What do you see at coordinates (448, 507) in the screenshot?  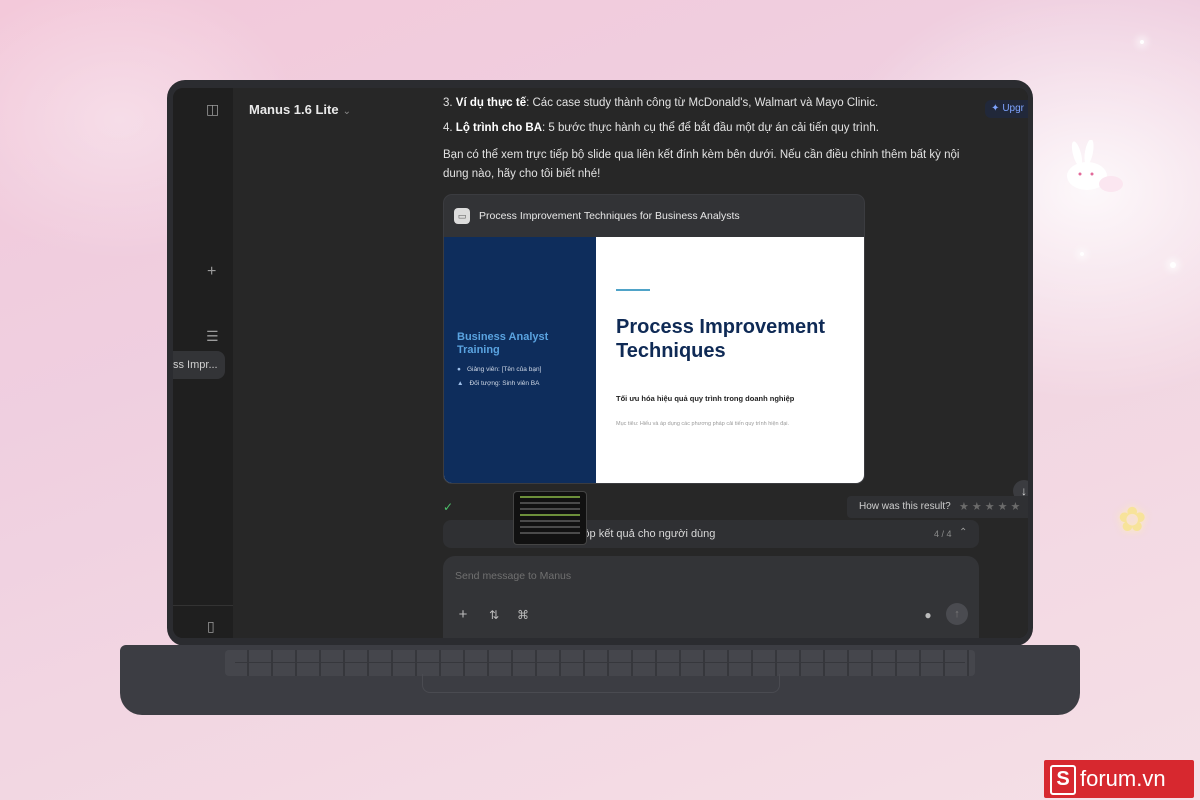 I see `check-icon: ✓` at bounding box center [448, 507].